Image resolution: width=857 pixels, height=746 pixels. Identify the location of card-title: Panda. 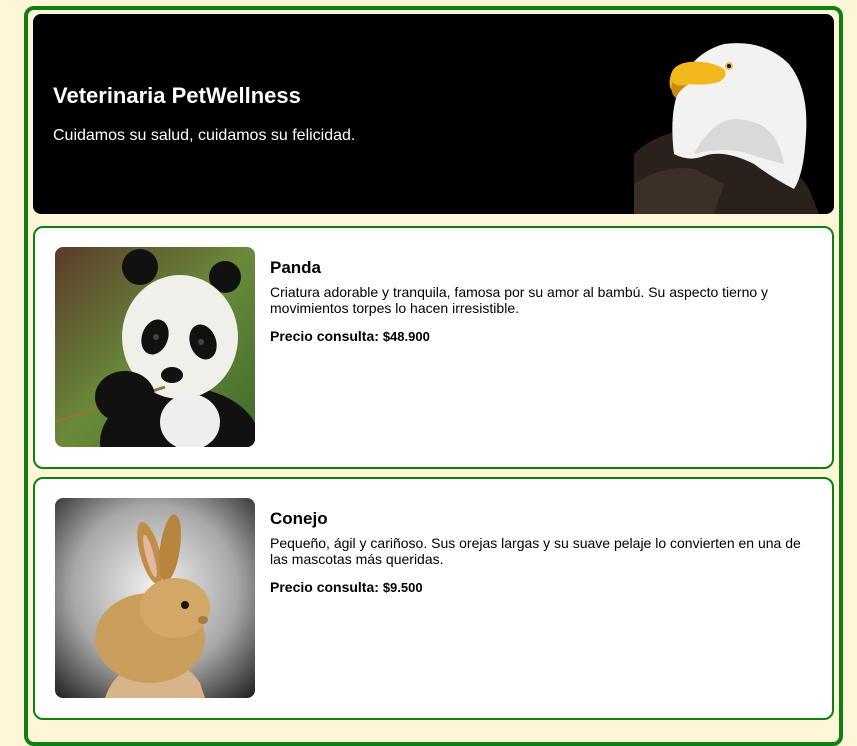
(296, 267).